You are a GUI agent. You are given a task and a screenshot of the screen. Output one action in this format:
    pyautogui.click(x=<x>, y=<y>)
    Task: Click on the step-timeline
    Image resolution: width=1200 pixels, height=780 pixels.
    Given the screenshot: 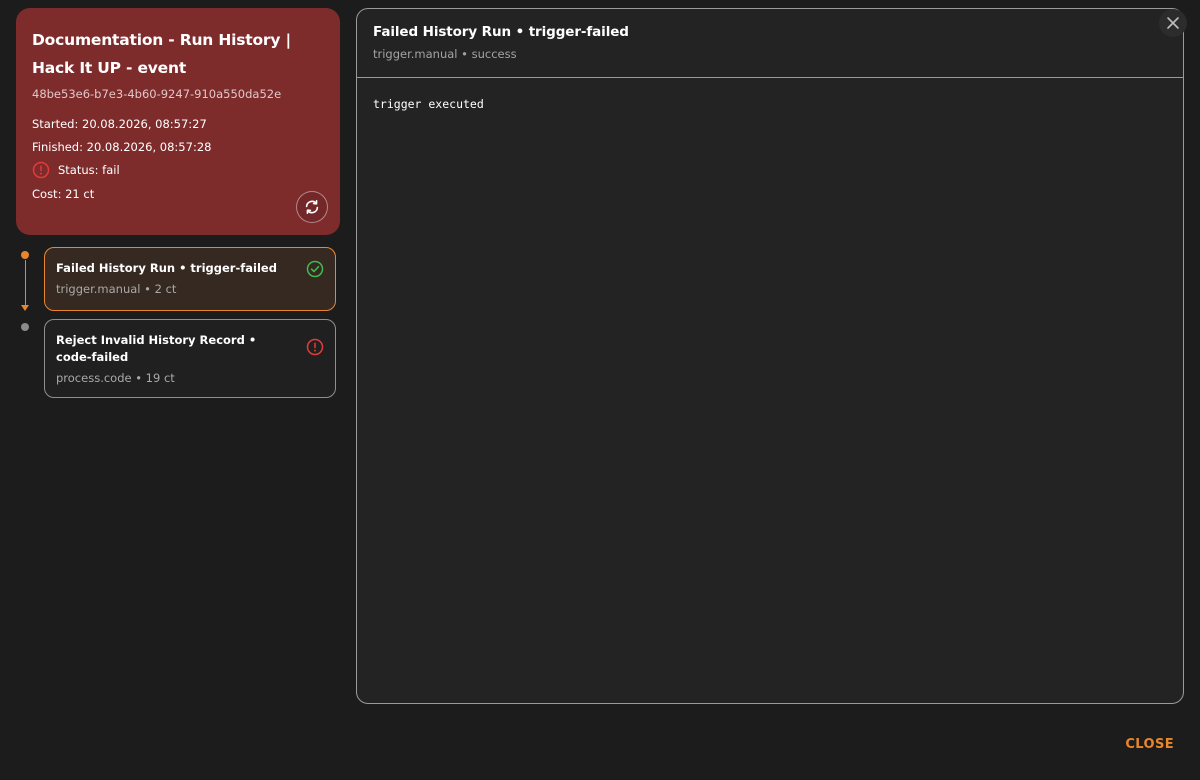 What is the action you would take?
    pyautogui.click(x=25, y=293)
    